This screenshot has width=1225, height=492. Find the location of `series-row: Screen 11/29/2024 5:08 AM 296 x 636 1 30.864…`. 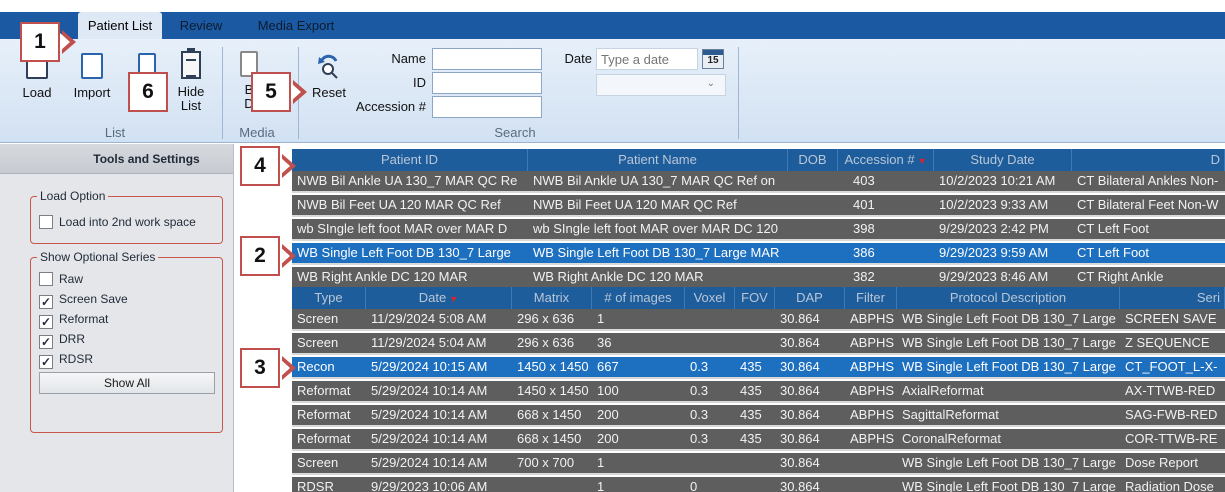

series-row: Screen 11/29/2024 5:08 AM 296 x 636 1 30.864… is located at coordinates (758, 320).